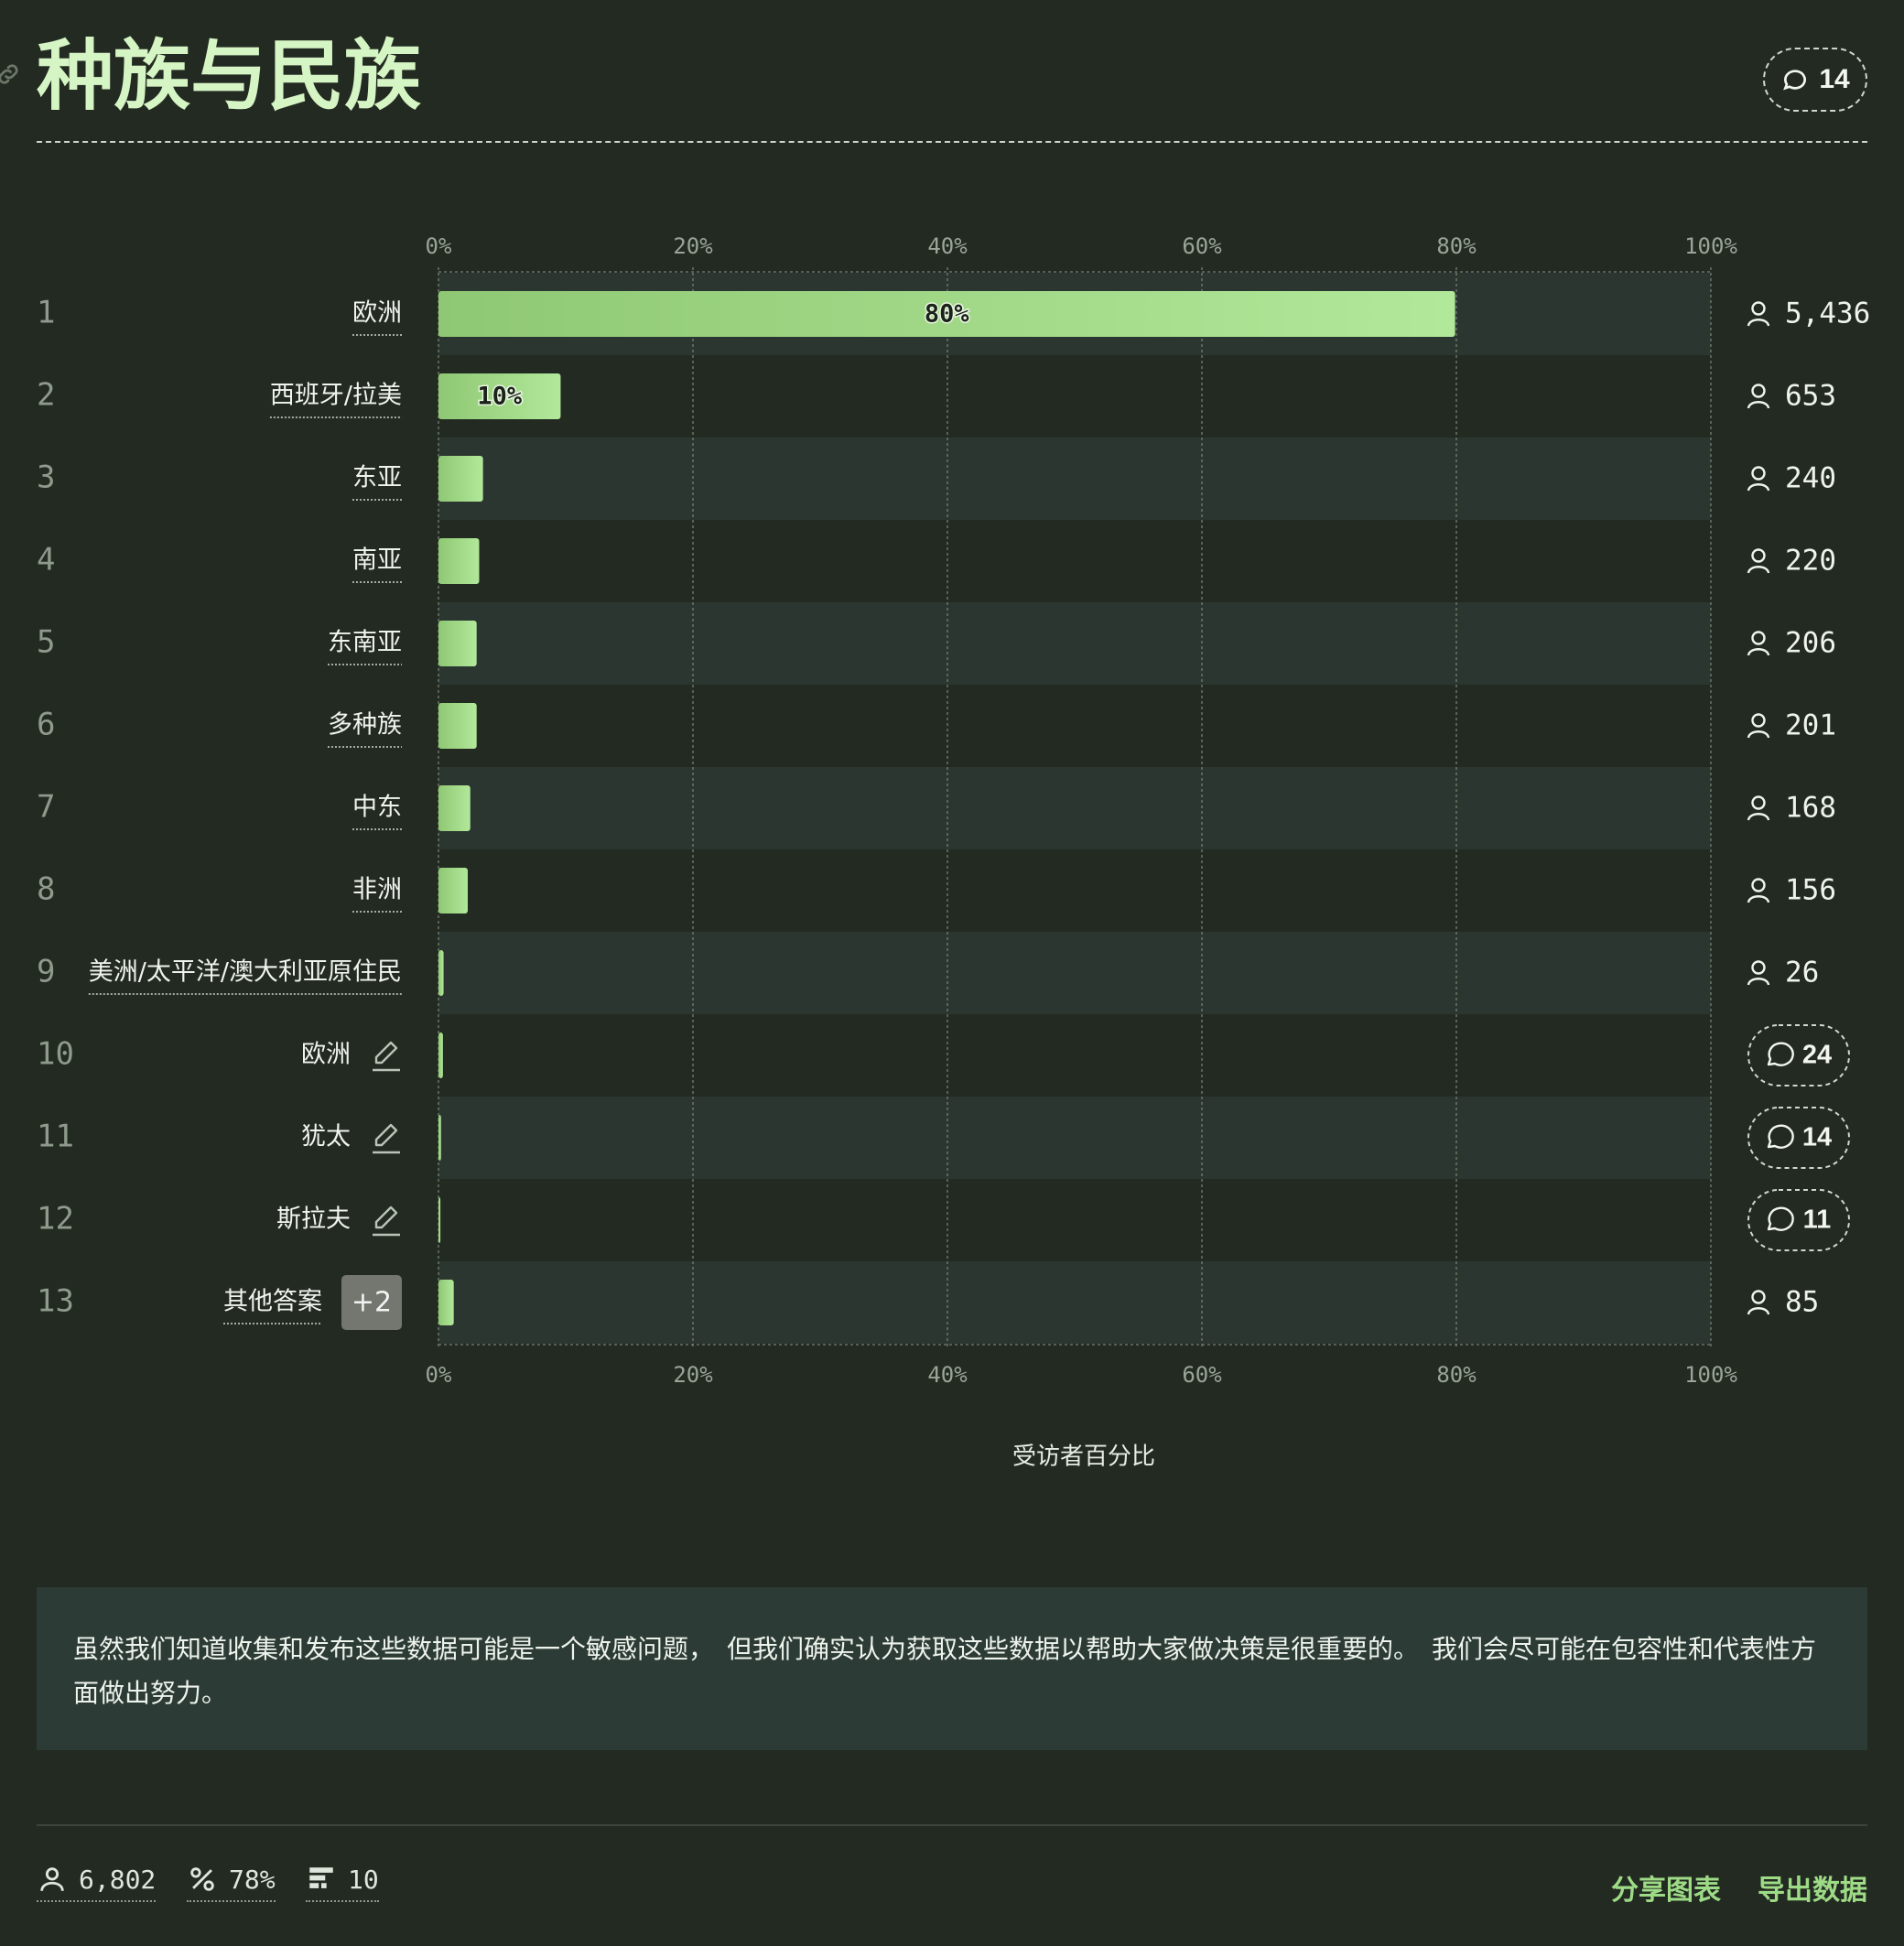 The image size is (1904, 1946). I want to click on x-axis-title: 受访者百分比, so click(1083, 1457).